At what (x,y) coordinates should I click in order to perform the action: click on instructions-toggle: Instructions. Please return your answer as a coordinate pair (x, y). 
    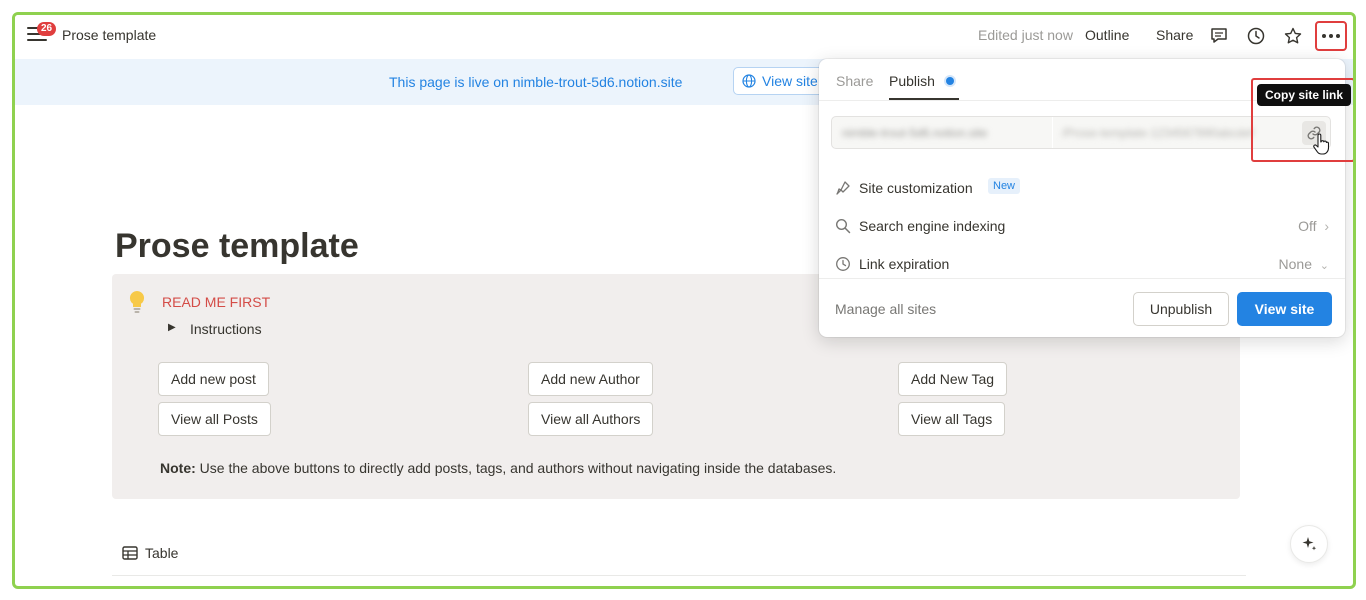
    Looking at the image, I should click on (226, 329).